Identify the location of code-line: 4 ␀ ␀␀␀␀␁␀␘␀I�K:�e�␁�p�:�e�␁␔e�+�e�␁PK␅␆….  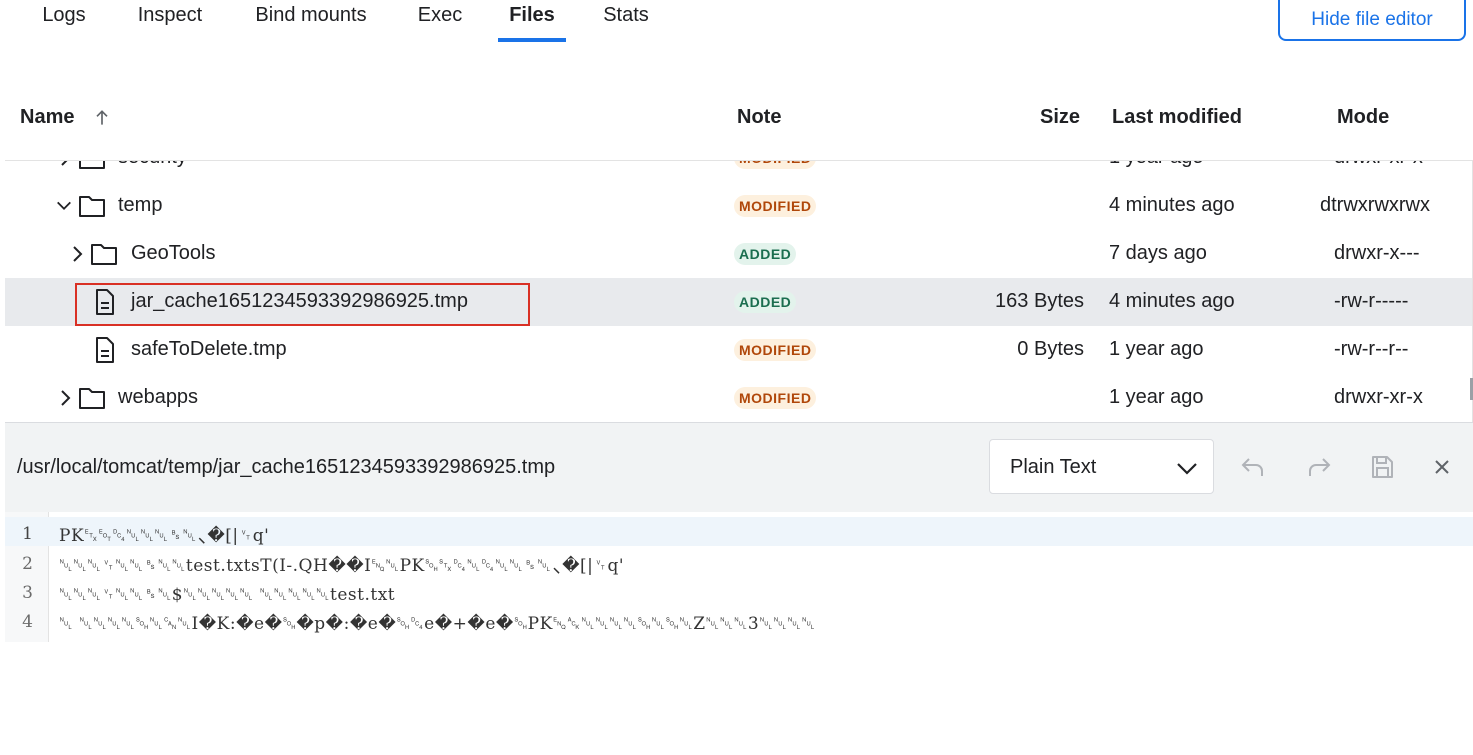
(739, 619).